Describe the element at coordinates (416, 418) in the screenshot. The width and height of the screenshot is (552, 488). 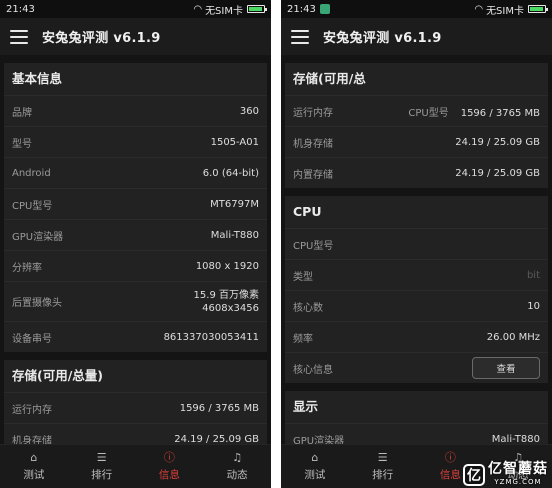
I see `display-card: 显示 GPU渲染器 Mali-T880` at that location.